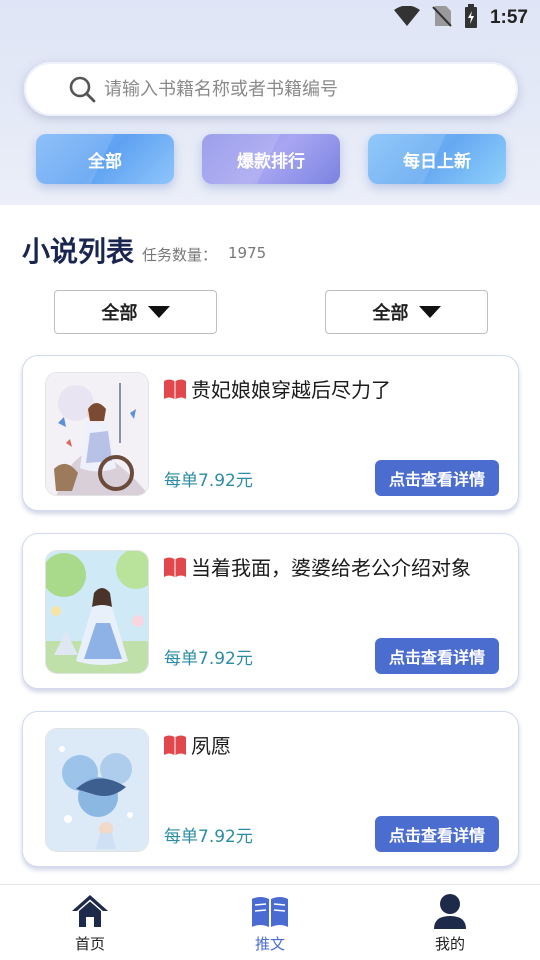  What do you see at coordinates (119, 313) in the screenshot?
I see `category-dropdown-label: 全部` at bounding box center [119, 313].